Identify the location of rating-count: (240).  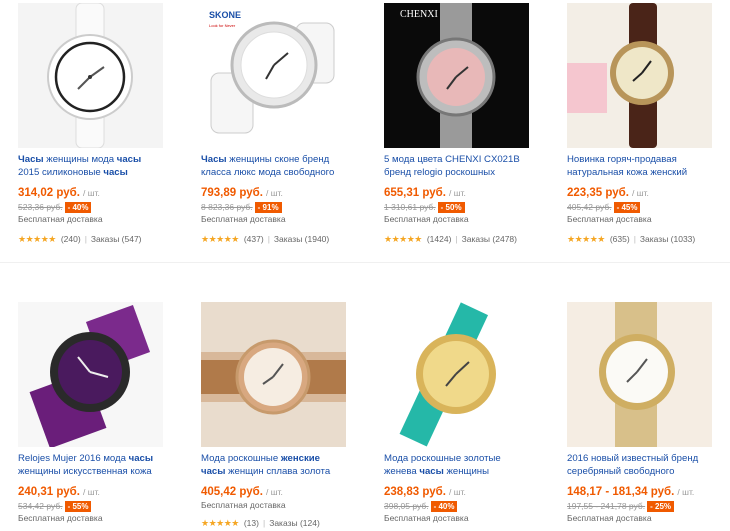
(71, 239).